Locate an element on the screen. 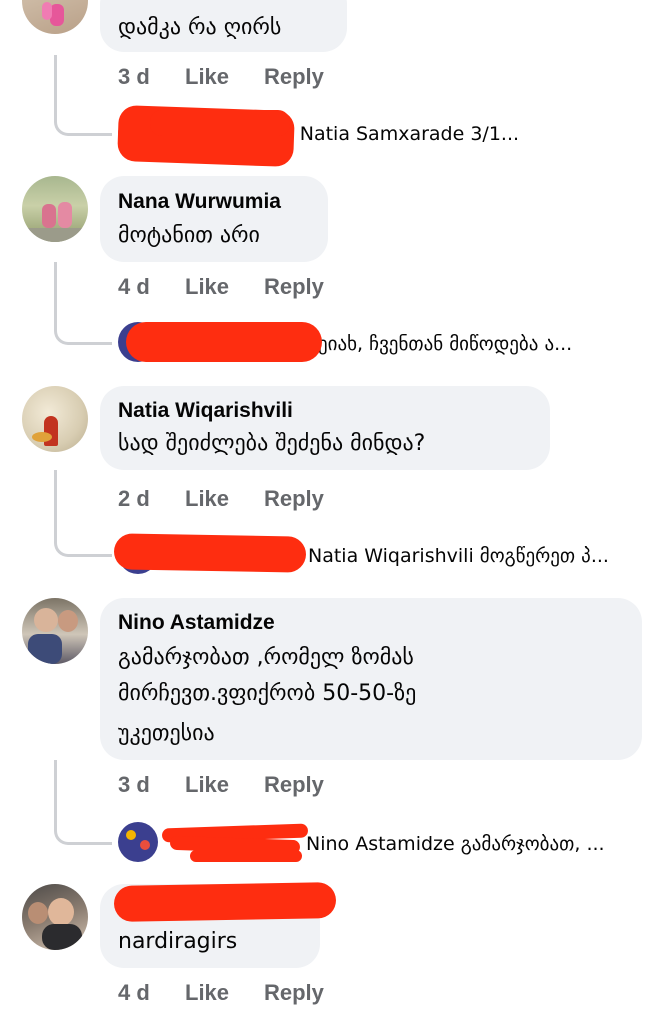  comment-text-line: მირჩევთ.ვფიქრობ 50-50-ზე is located at coordinates (267, 693).